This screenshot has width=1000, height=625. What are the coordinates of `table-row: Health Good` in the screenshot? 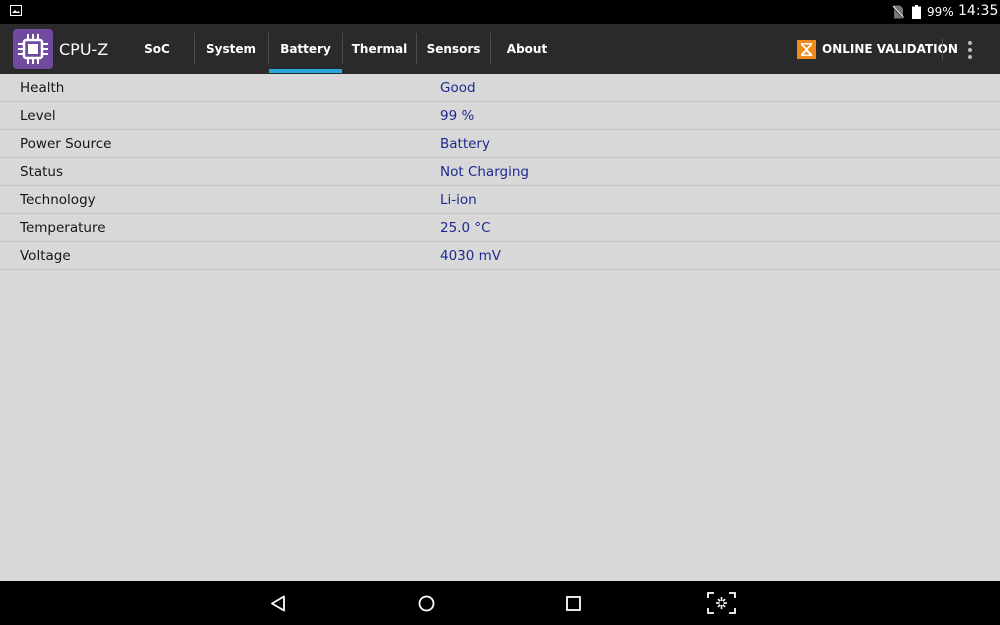 It's located at (500, 88).